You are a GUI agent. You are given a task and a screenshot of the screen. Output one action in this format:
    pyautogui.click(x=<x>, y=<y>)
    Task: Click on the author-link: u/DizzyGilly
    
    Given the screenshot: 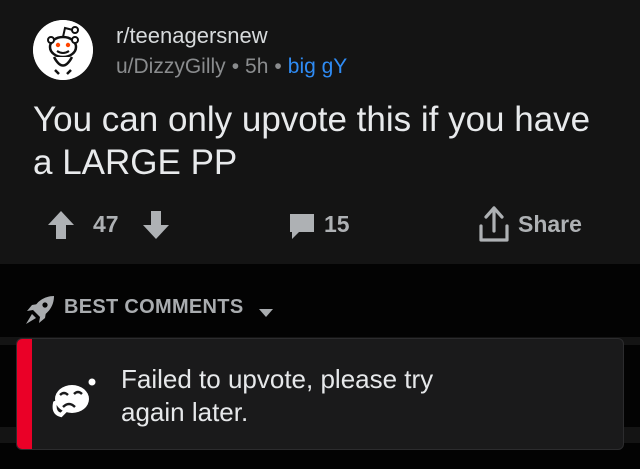 What is the action you would take?
    pyautogui.click(x=171, y=66)
    